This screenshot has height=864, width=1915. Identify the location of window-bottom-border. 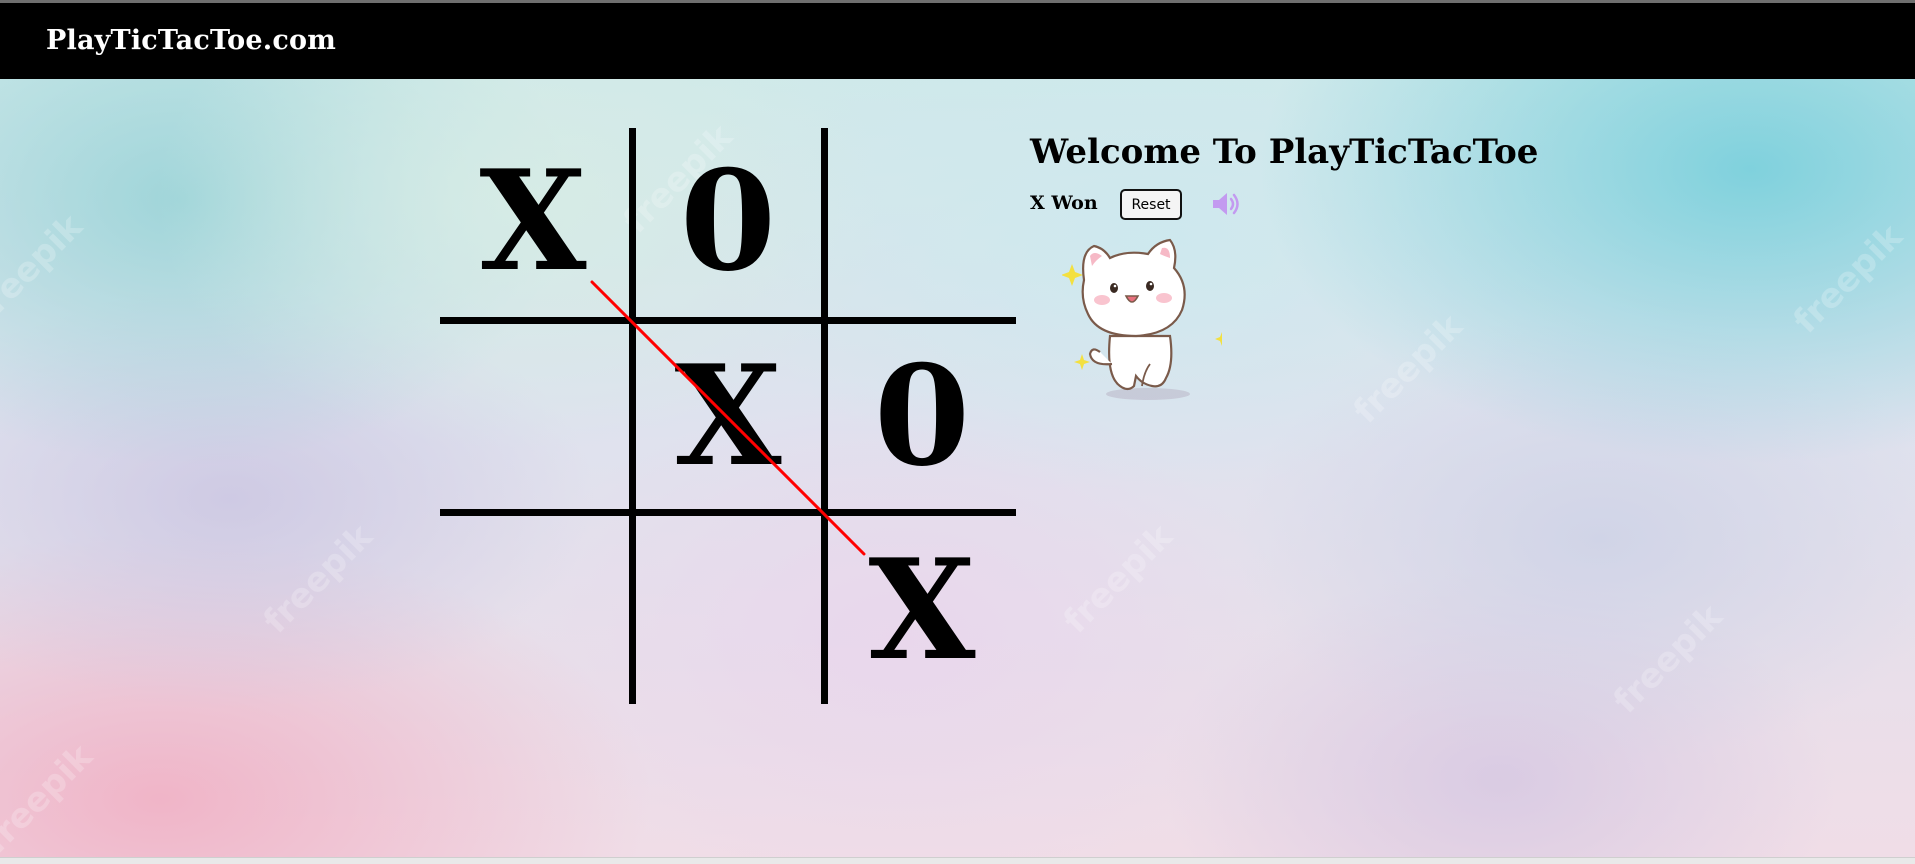
(957, 860).